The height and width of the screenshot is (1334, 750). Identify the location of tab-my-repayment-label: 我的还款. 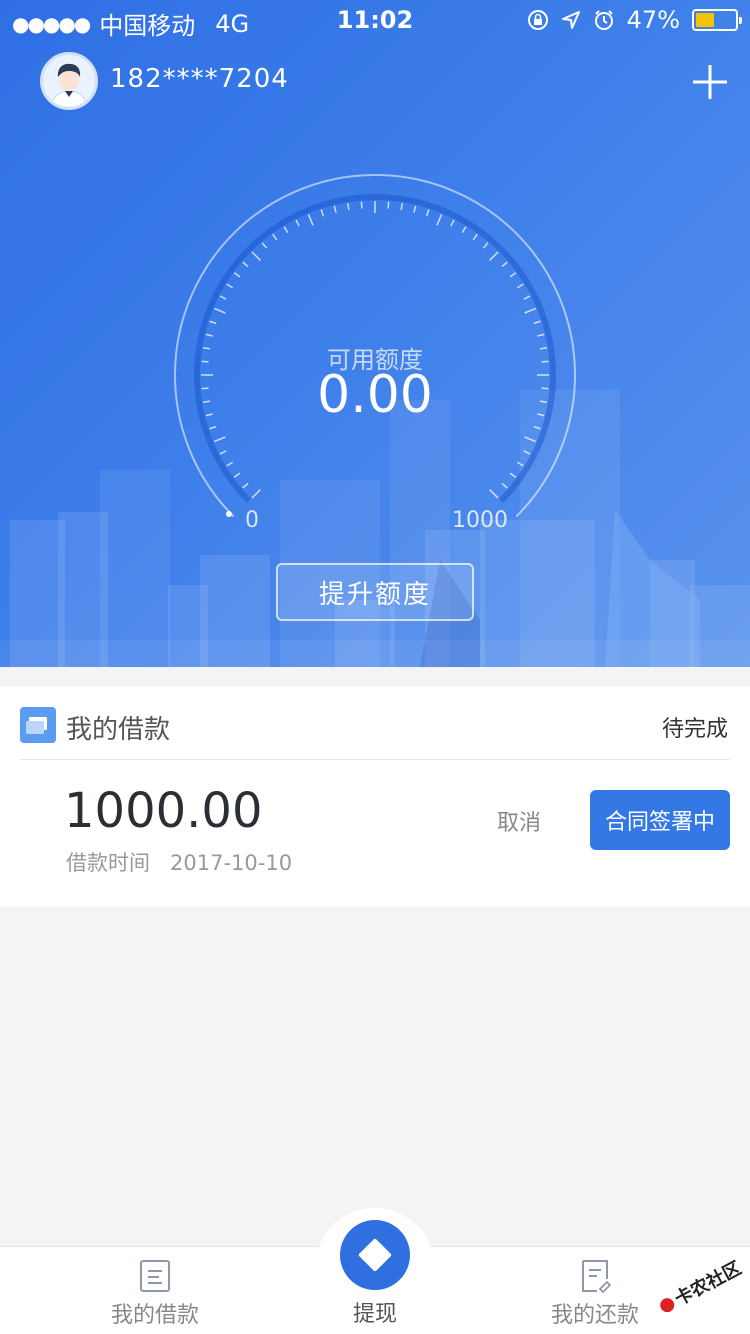
(594, 1315).